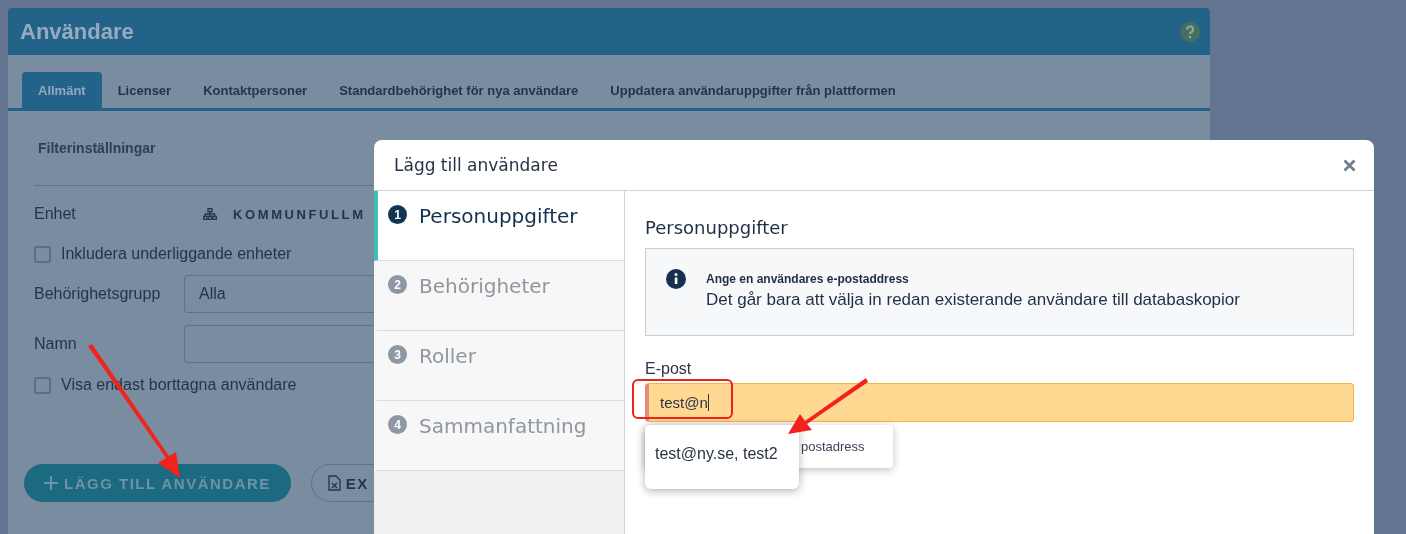 This screenshot has height=534, width=1406. What do you see at coordinates (279, 344) in the screenshot?
I see `name-field` at bounding box center [279, 344].